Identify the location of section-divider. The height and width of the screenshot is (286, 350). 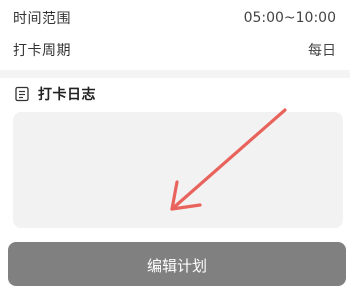
(175, 74).